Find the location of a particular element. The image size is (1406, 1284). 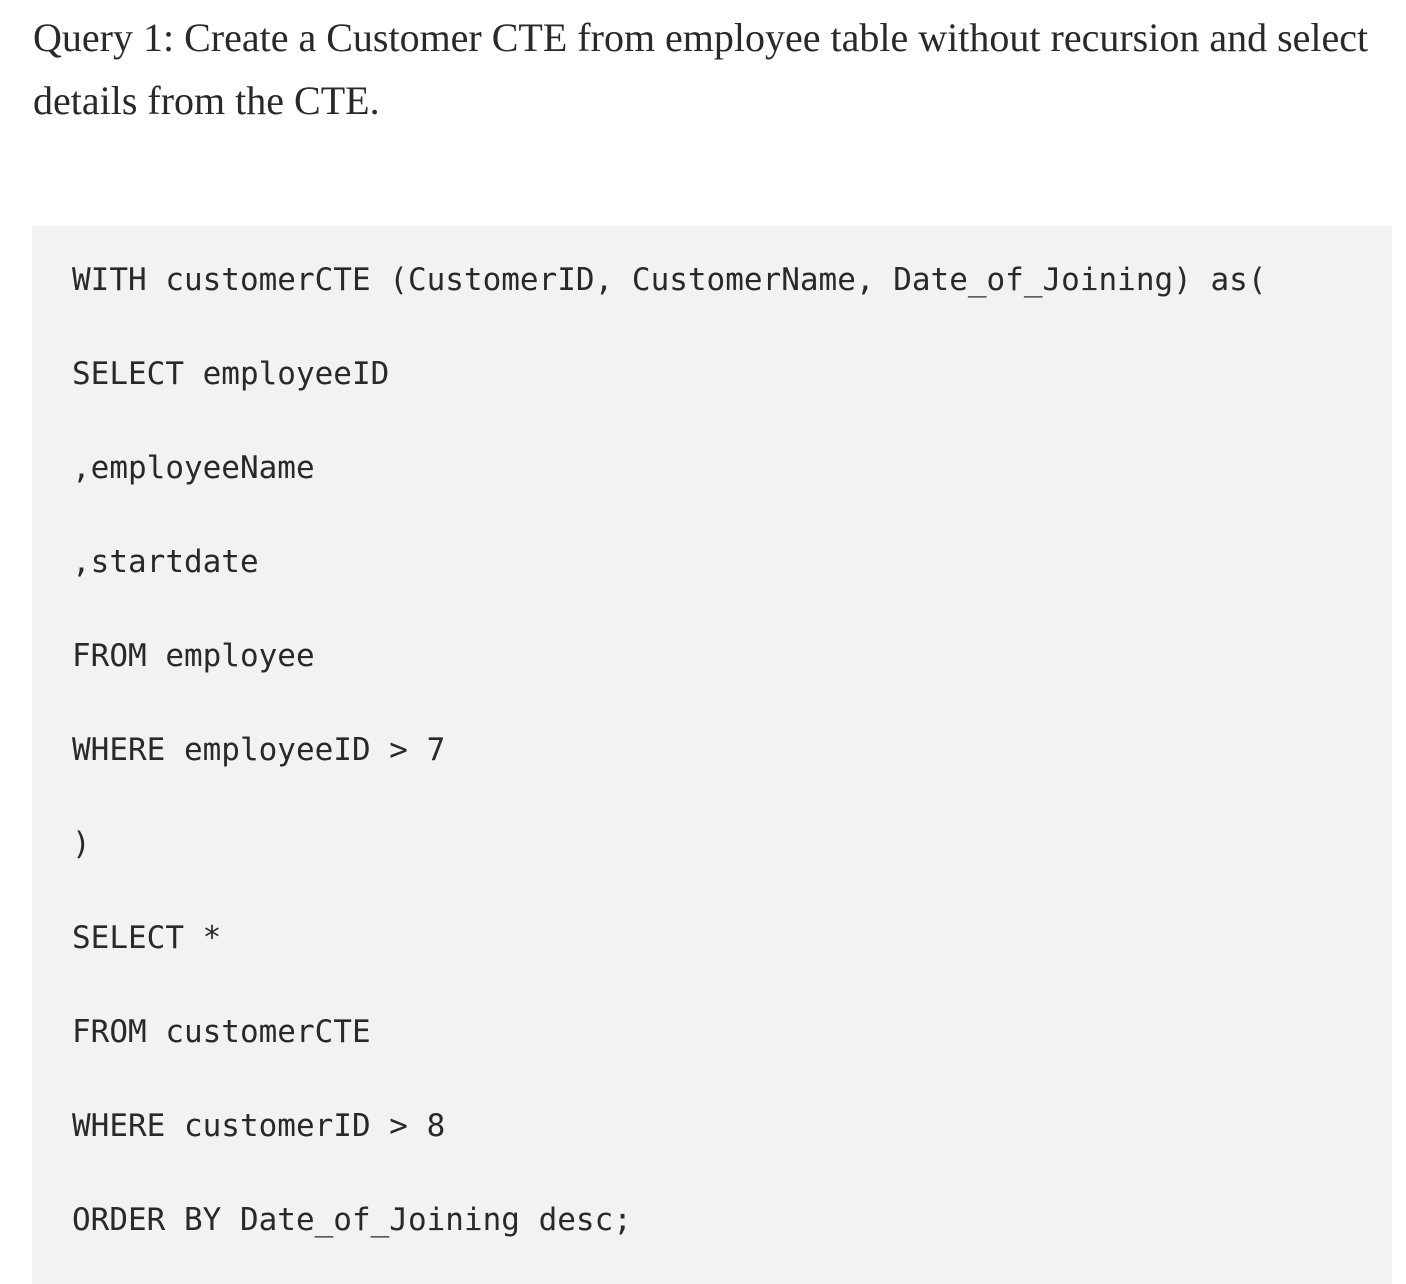

code-line: ,employeeName is located at coordinates (193, 468).